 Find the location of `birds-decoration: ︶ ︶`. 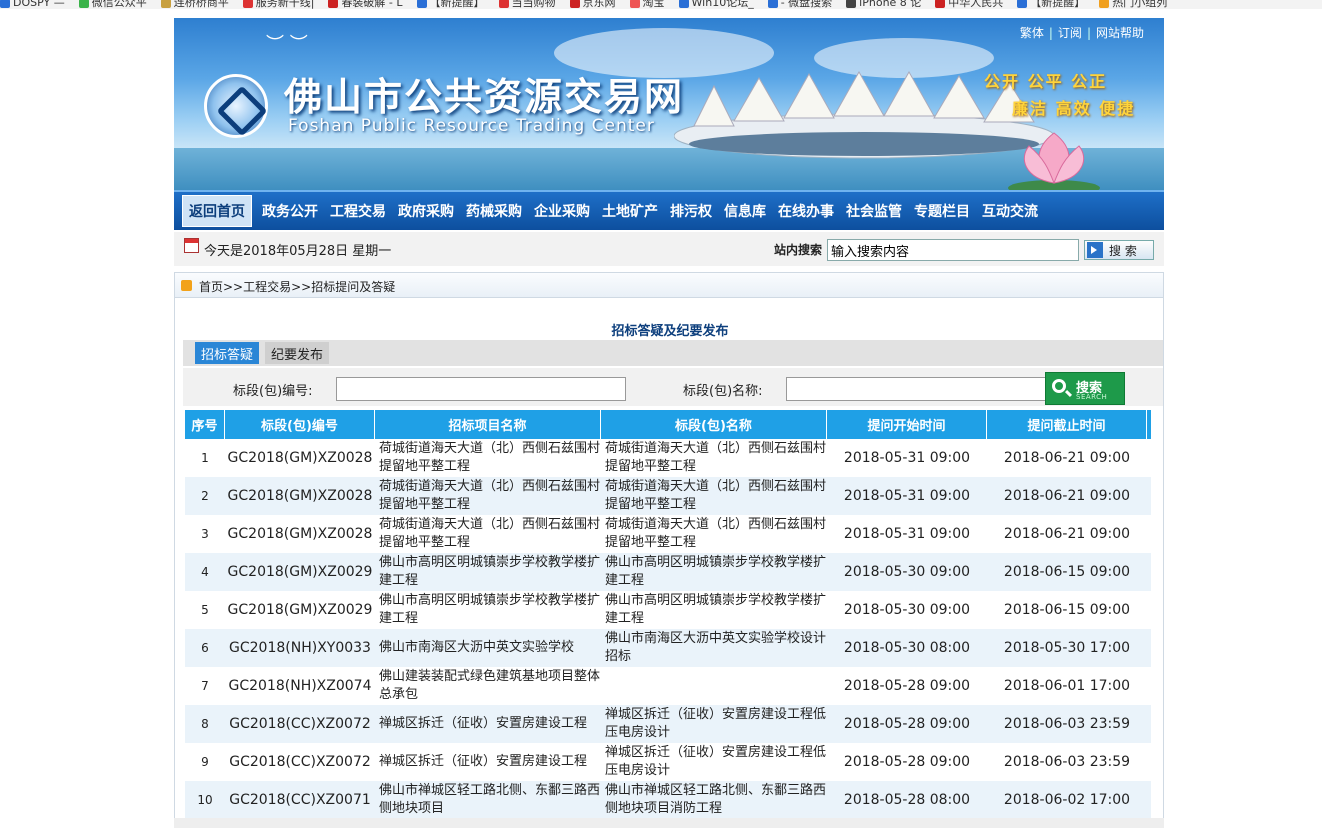

birds-decoration: ︶ ︶ is located at coordinates (287, 44).